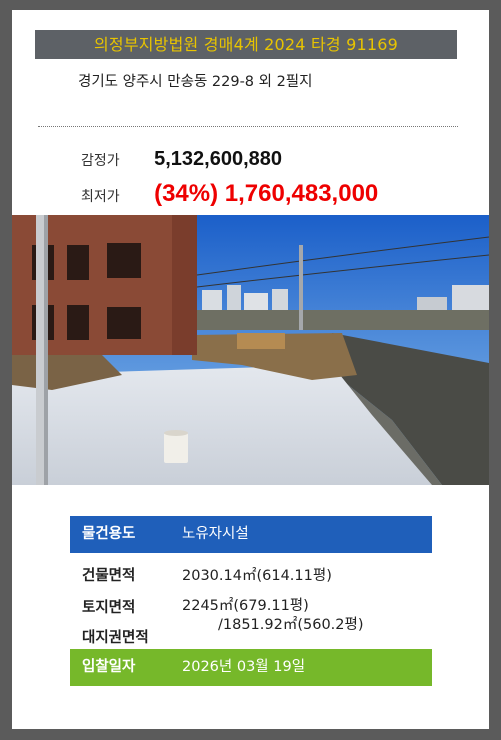  Describe the element at coordinates (195, 82) in the screenshot. I see `property-address: 경기도 양주시 만송동 229-8 외 2필지` at that location.